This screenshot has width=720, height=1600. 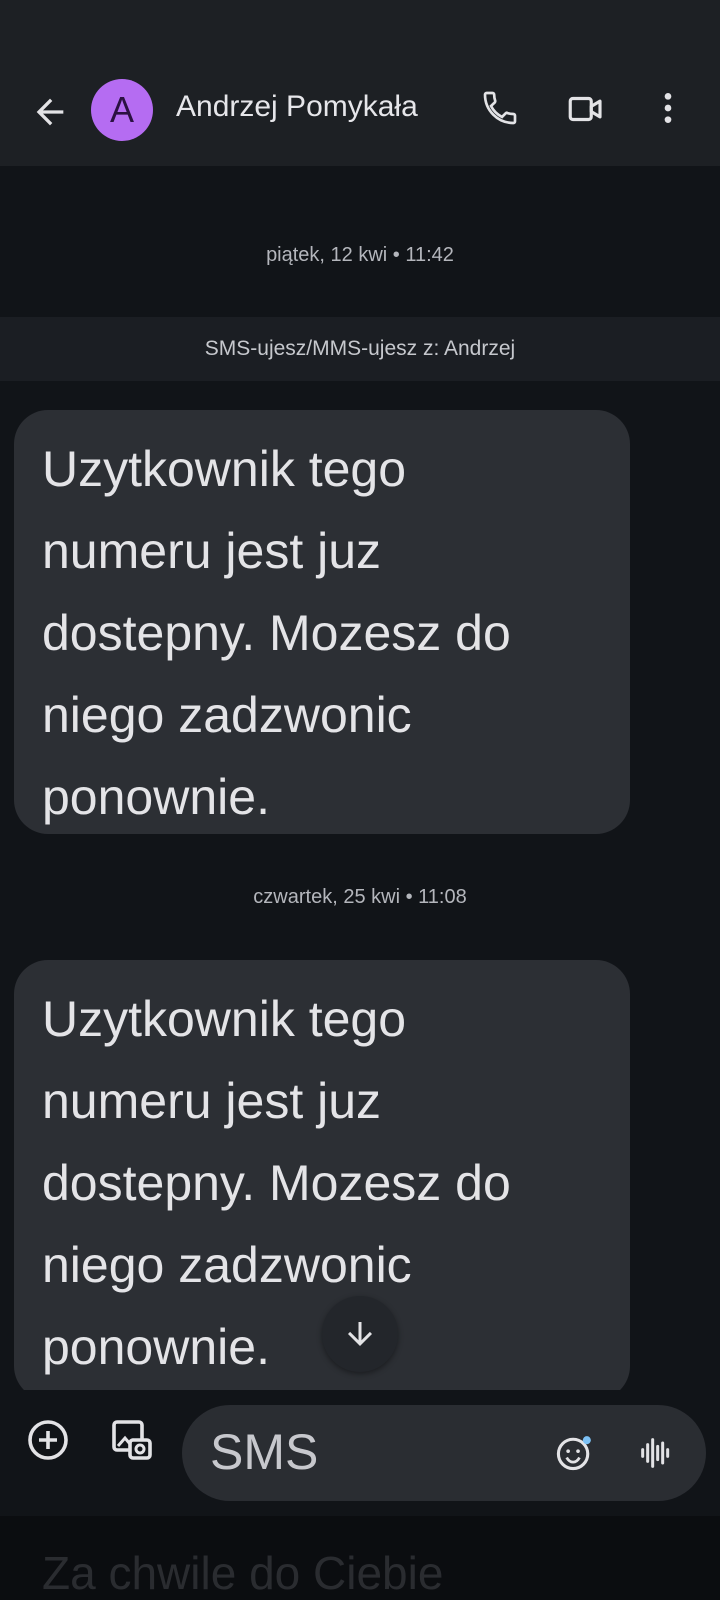 I want to click on gallery-icon, so click(x=133, y=1441).